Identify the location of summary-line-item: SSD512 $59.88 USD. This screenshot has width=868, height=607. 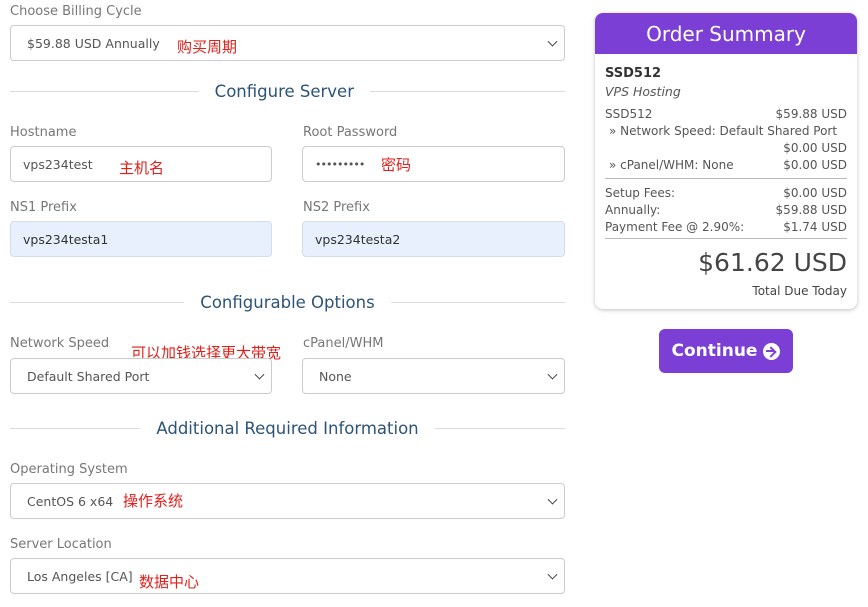
(726, 114).